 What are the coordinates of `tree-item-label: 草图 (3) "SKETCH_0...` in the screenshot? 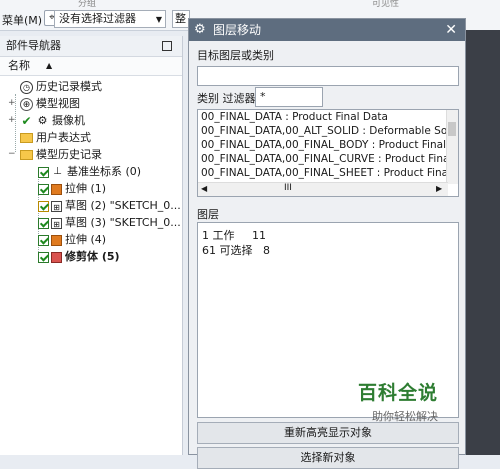 It's located at (123, 222).